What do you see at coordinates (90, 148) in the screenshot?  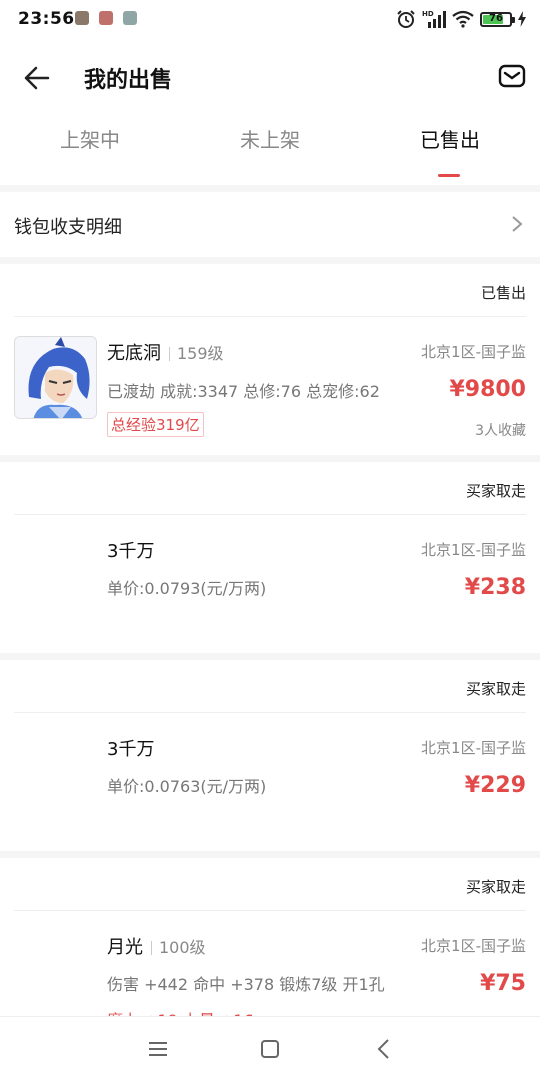 I see `tab-listed: 上架中` at bounding box center [90, 148].